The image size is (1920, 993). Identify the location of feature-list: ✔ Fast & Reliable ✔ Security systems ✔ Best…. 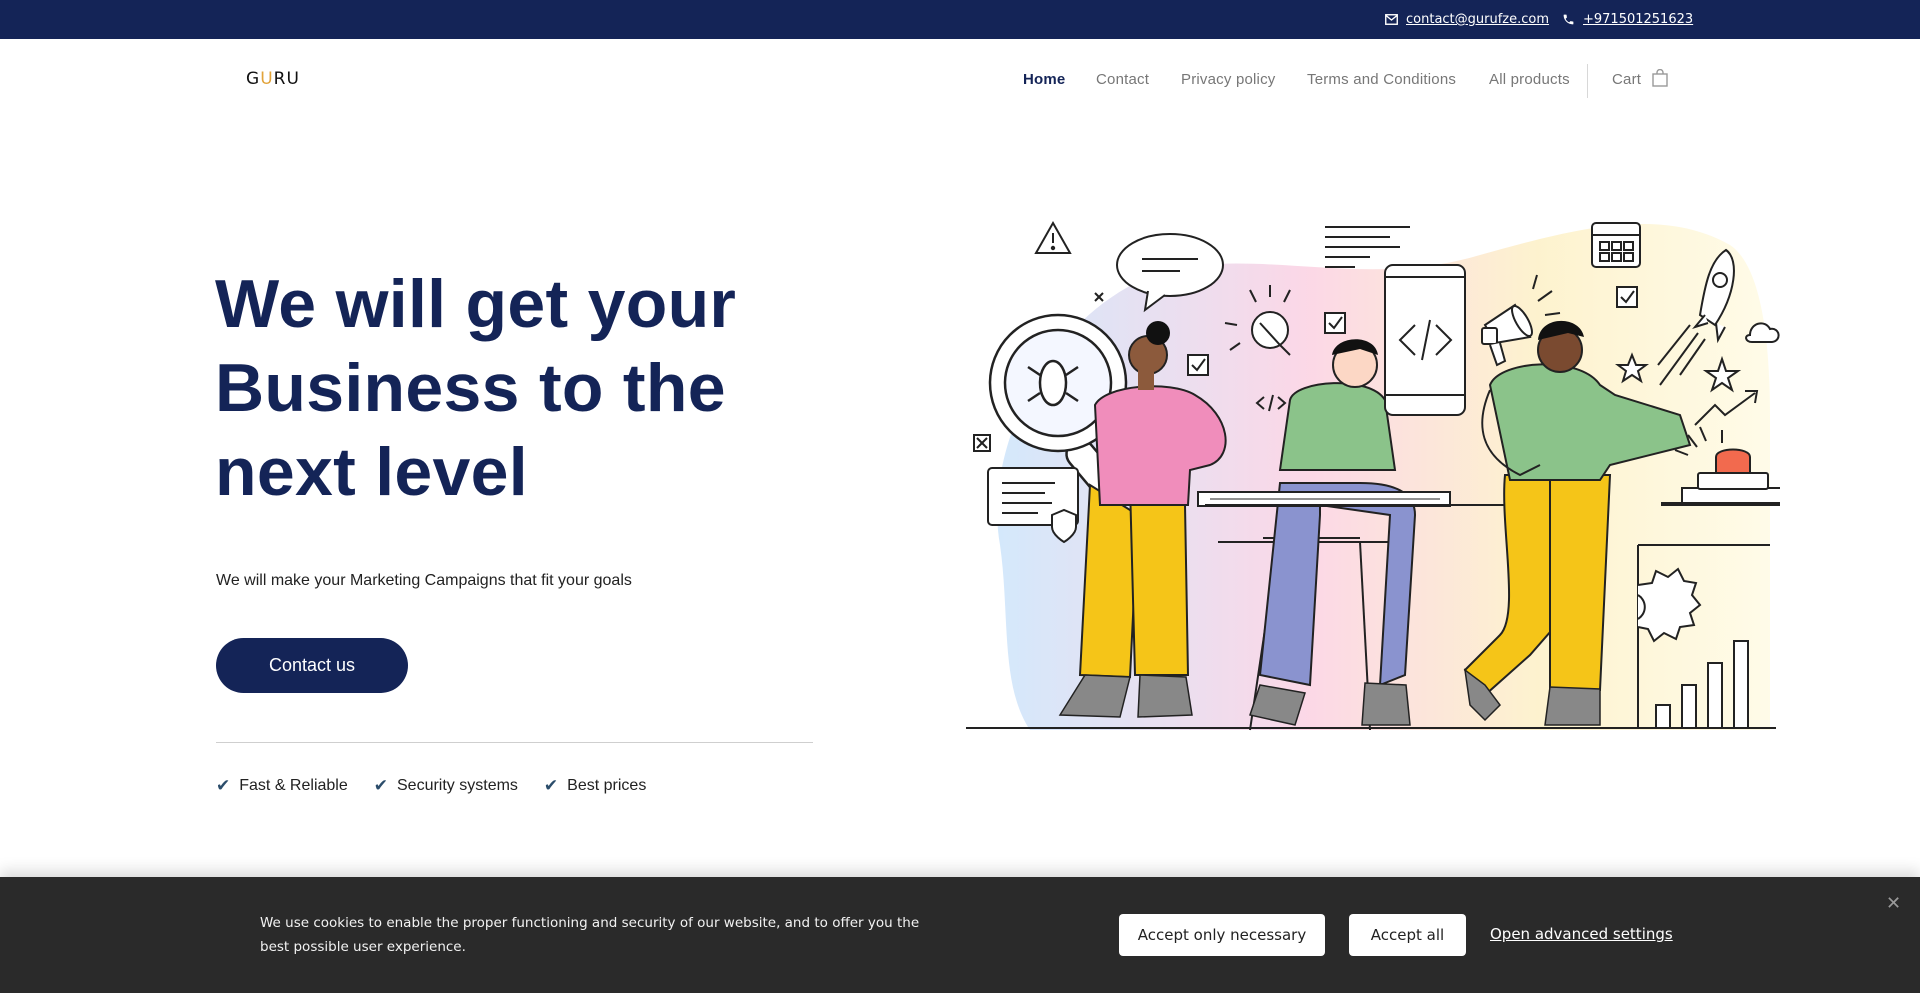
(444, 786).